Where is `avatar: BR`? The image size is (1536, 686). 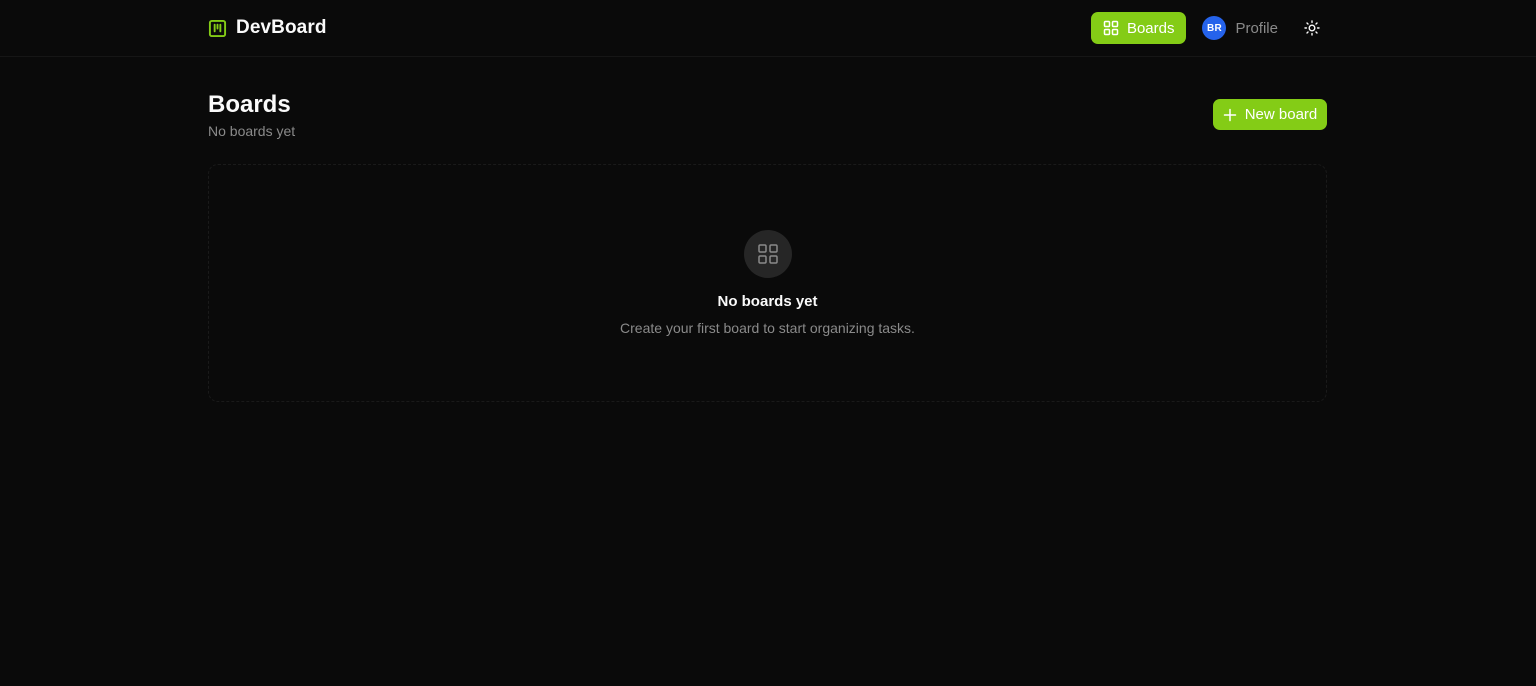 avatar: BR is located at coordinates (1214, 28).